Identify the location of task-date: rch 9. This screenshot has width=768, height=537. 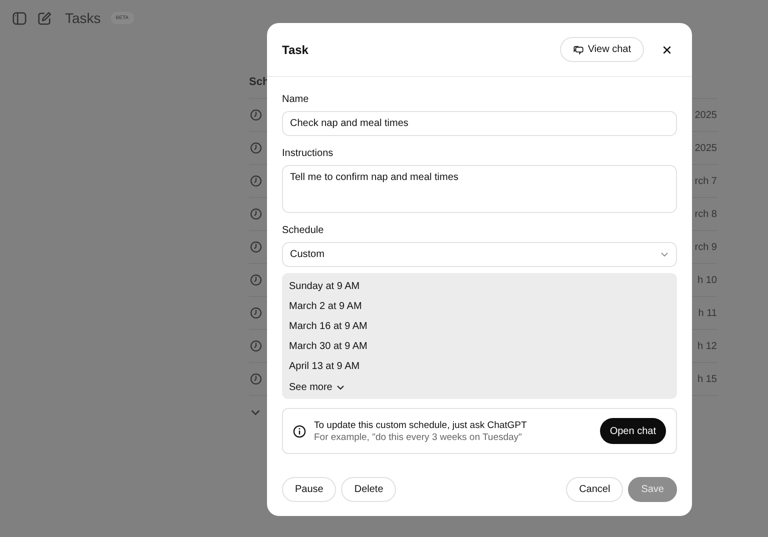
(705, 247).